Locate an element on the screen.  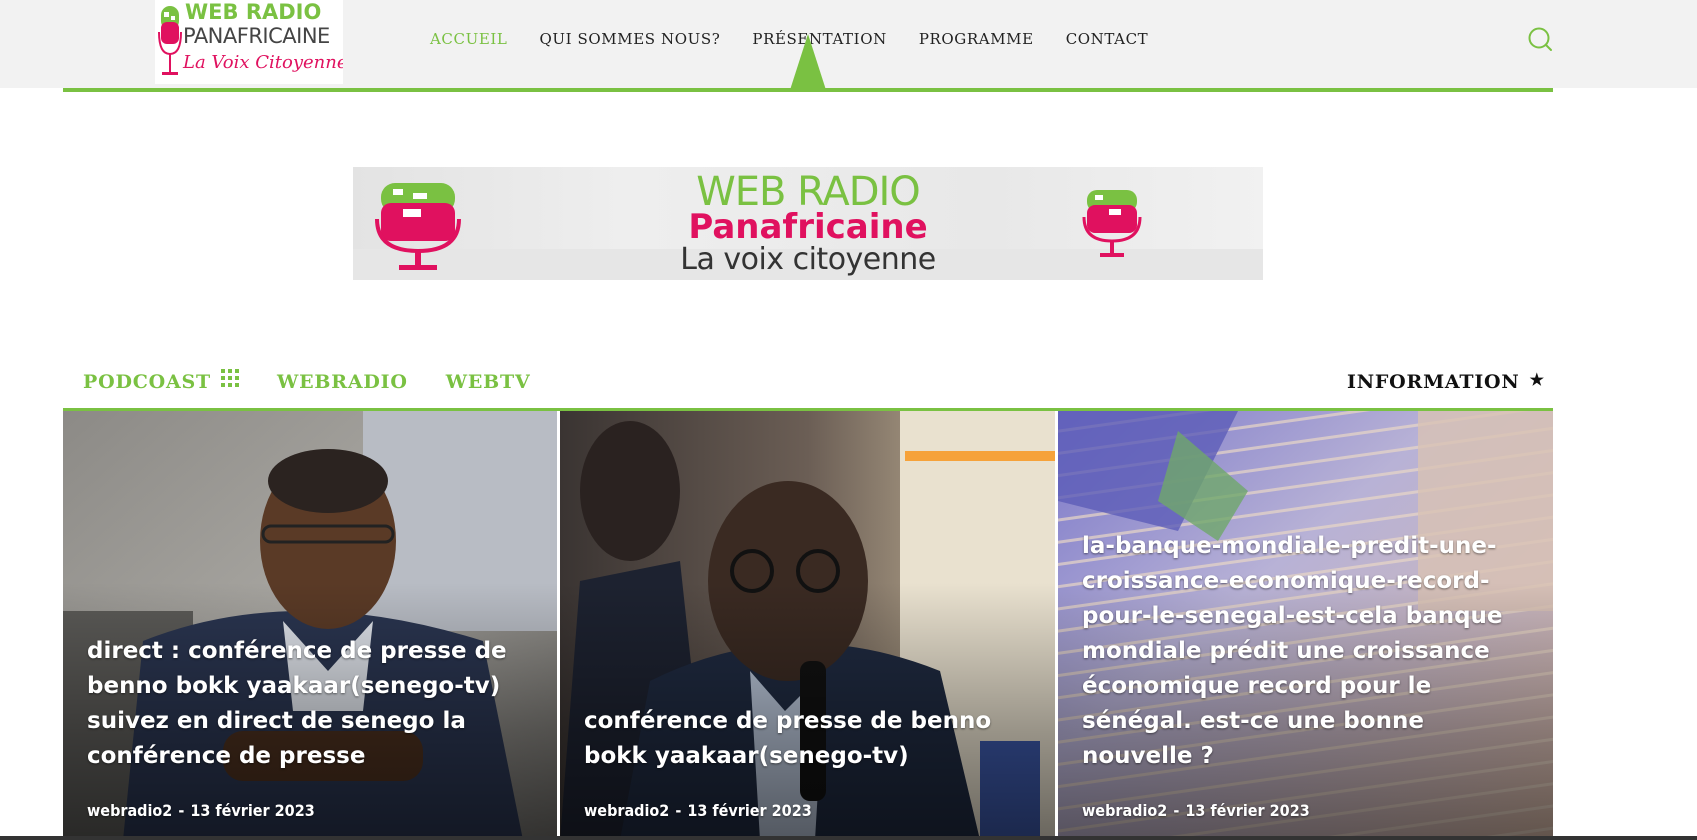
site-logo: WEB RADIO PANAFRICAINE La Voix Citoyenne is located at coordinates (249, 42).